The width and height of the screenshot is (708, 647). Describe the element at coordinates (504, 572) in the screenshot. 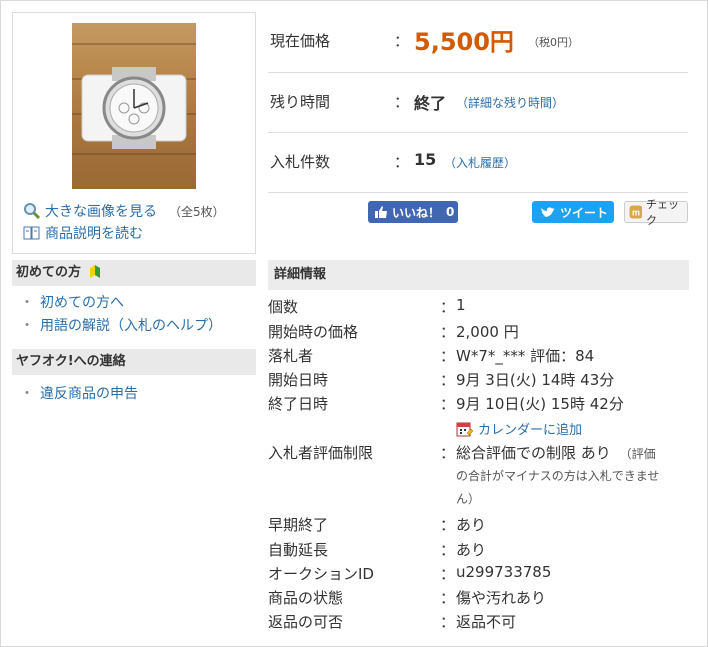

I see `auction-id-value: u299733785` at that location.